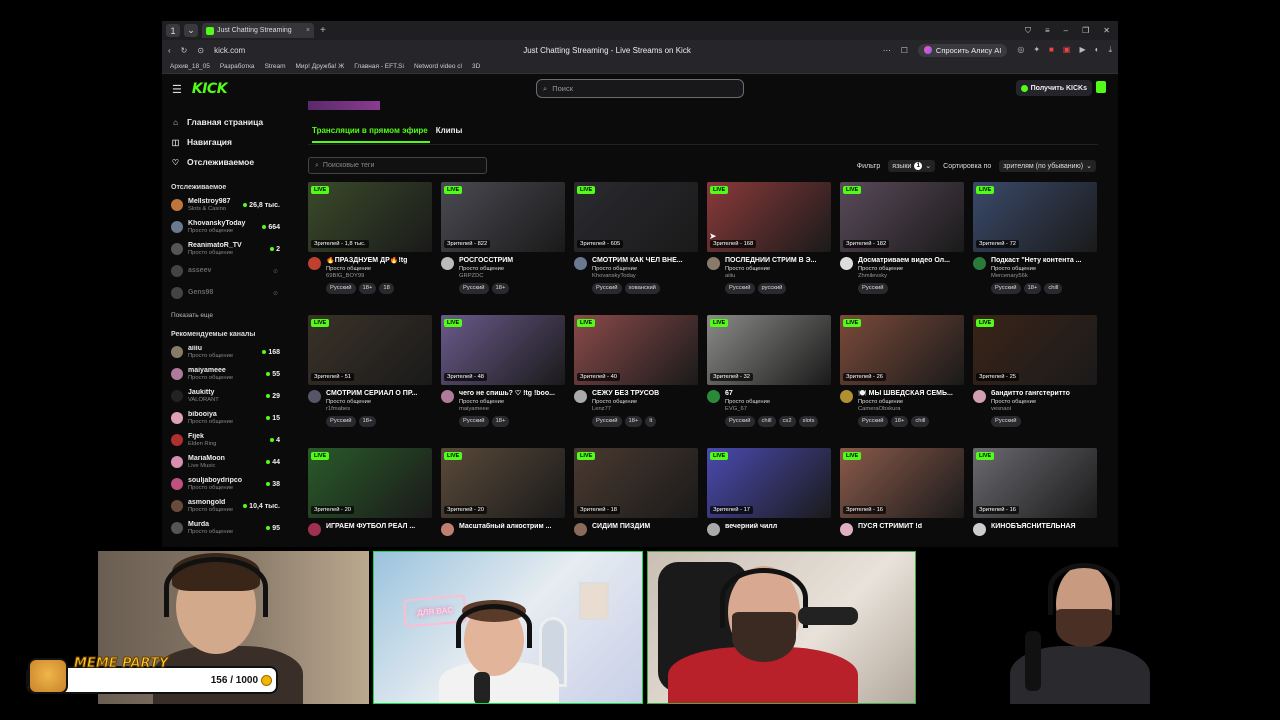 This screenshot has width=1280, height=720. What do you see at coordinates (778, 409) in the screenshot?
I see `stream-username: EVG_67` at bounding box center [778, 409].